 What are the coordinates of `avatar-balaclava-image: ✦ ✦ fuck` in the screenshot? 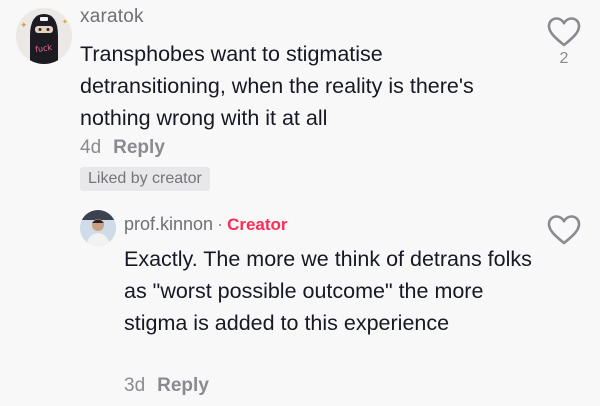 It's located at (44, 36).